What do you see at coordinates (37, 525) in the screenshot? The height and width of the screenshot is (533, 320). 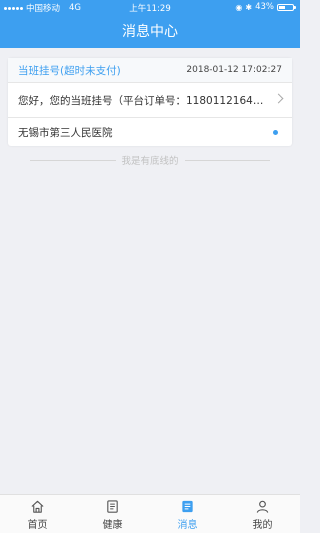 I see `tab-home-label: 首页` at bounding box center [37, 525].